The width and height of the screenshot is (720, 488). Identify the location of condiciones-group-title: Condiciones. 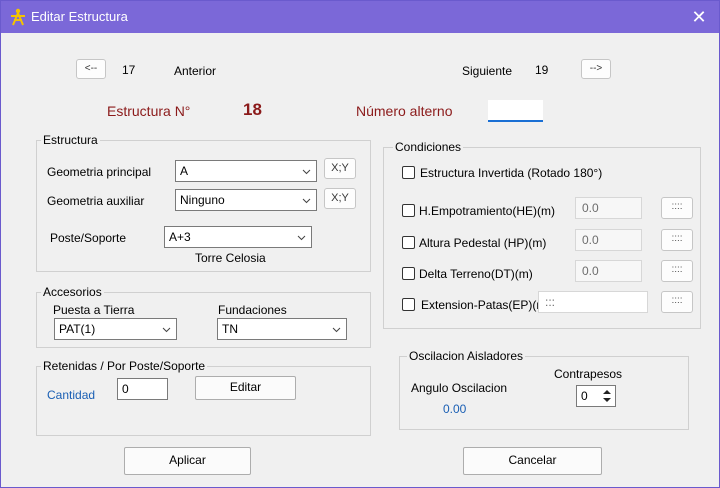
(428, 147).